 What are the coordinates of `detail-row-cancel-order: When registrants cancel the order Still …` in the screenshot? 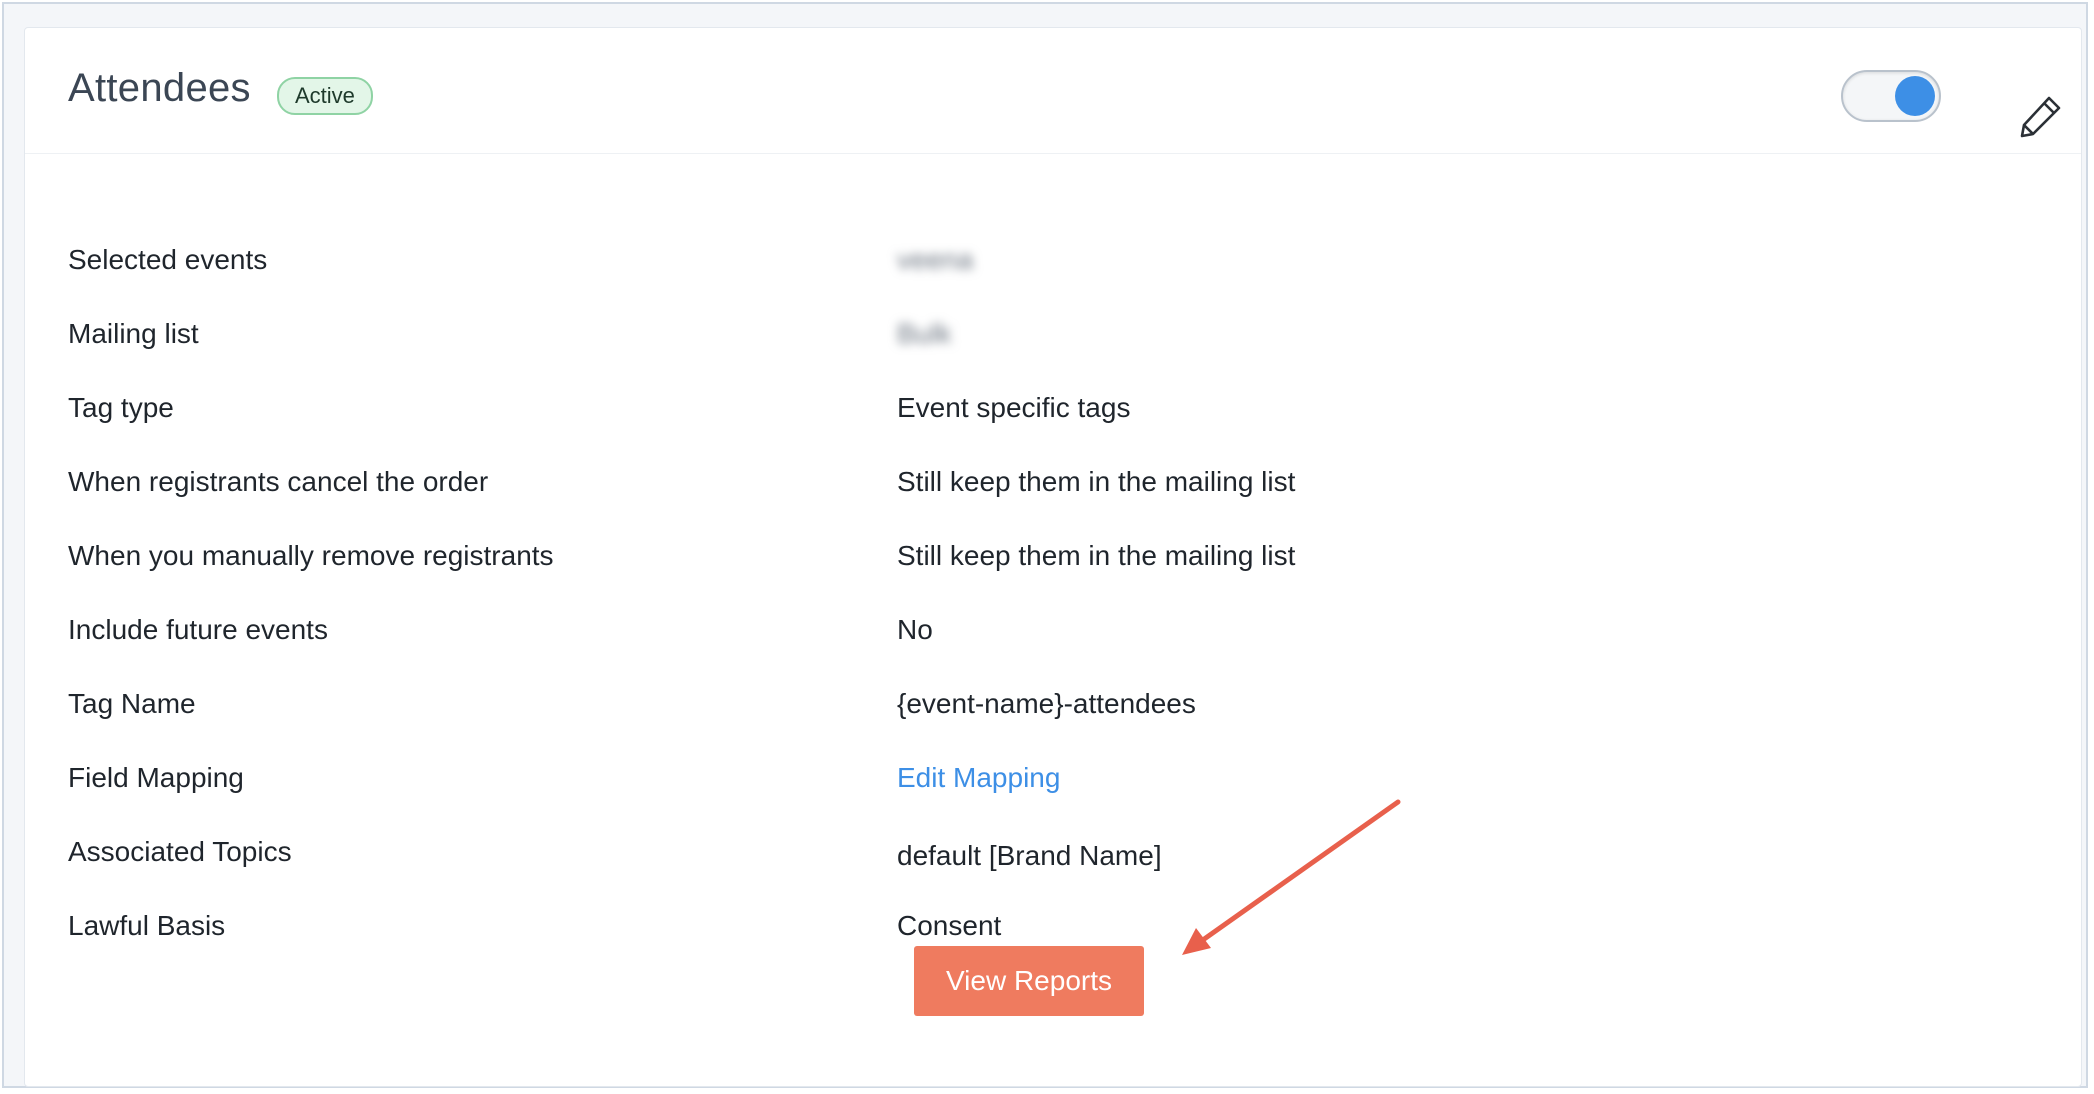 It's located at (1053, 486).